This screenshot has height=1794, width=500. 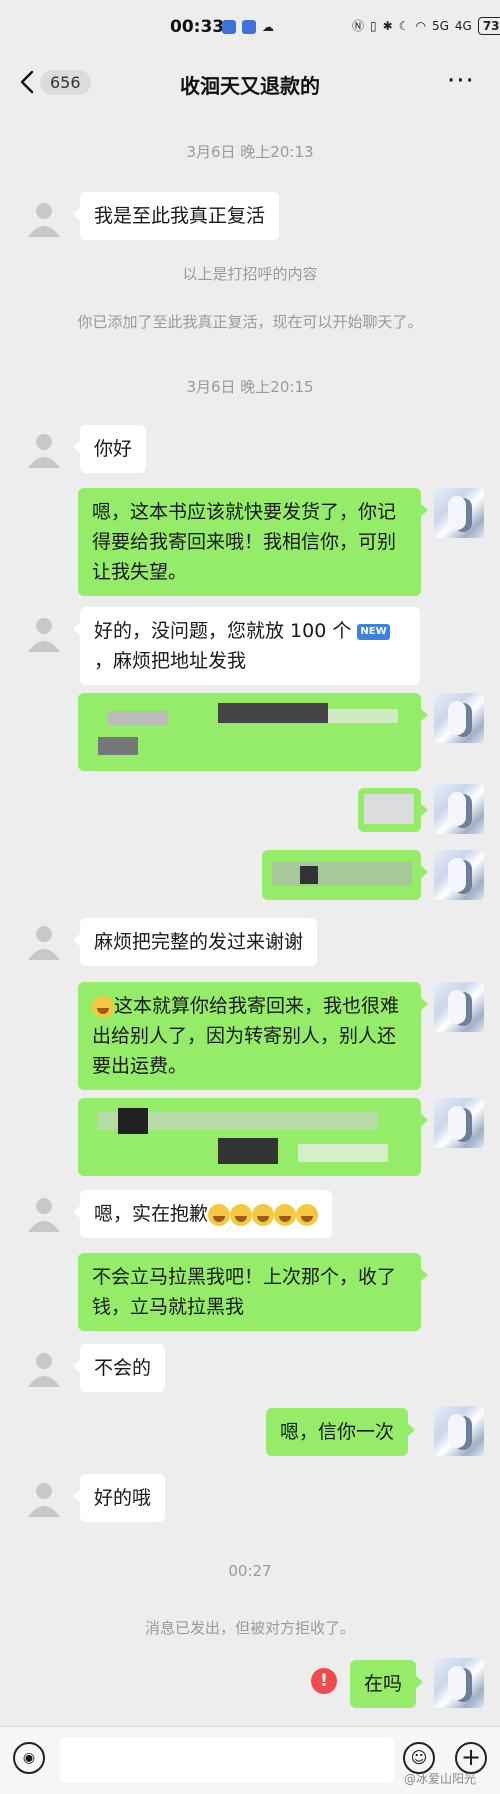 I want to click on chat-header: 656 收洄天又退款的 ···, so click(x=250, y=83).